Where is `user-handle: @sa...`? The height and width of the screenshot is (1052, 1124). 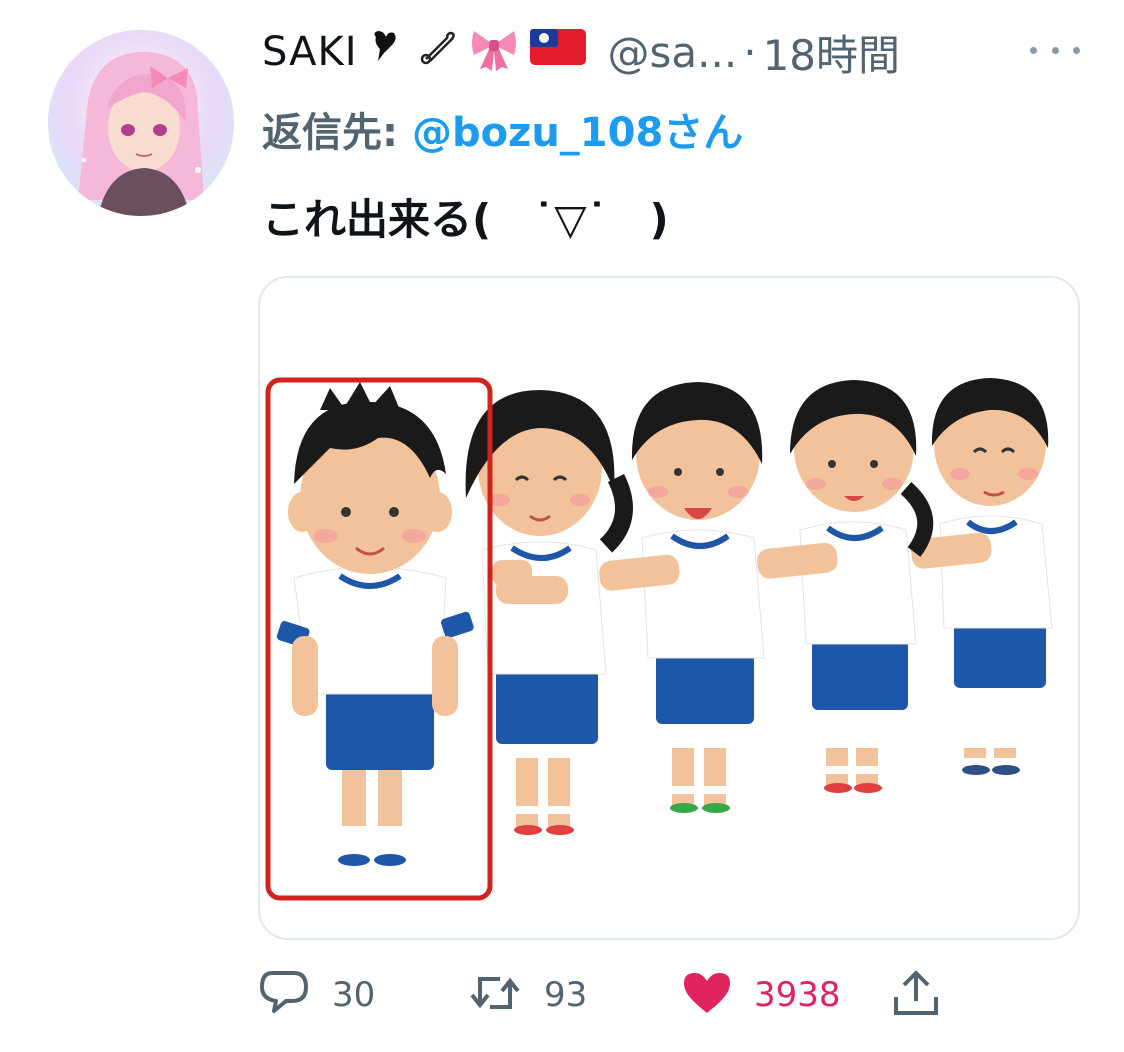
user-handle: @sa... is located at coordinates (673, 52).